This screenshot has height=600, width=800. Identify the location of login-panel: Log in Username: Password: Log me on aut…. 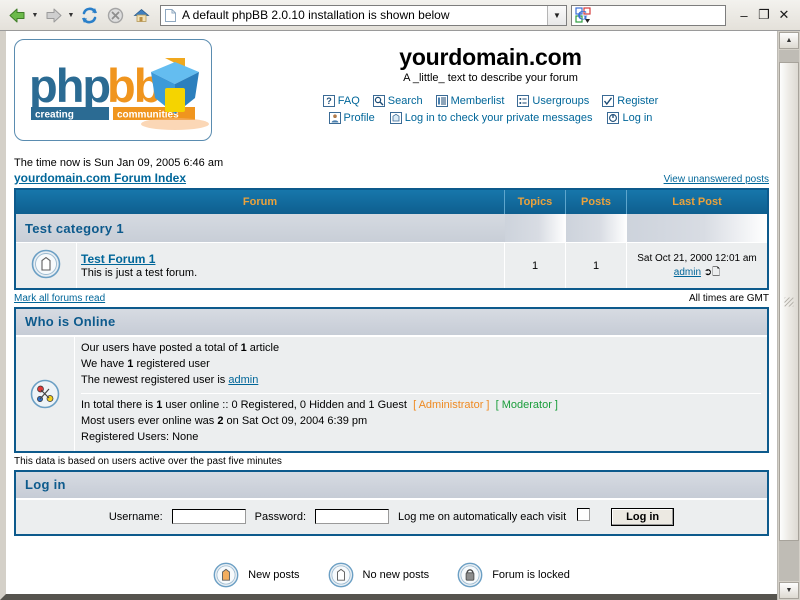
(391, 502).